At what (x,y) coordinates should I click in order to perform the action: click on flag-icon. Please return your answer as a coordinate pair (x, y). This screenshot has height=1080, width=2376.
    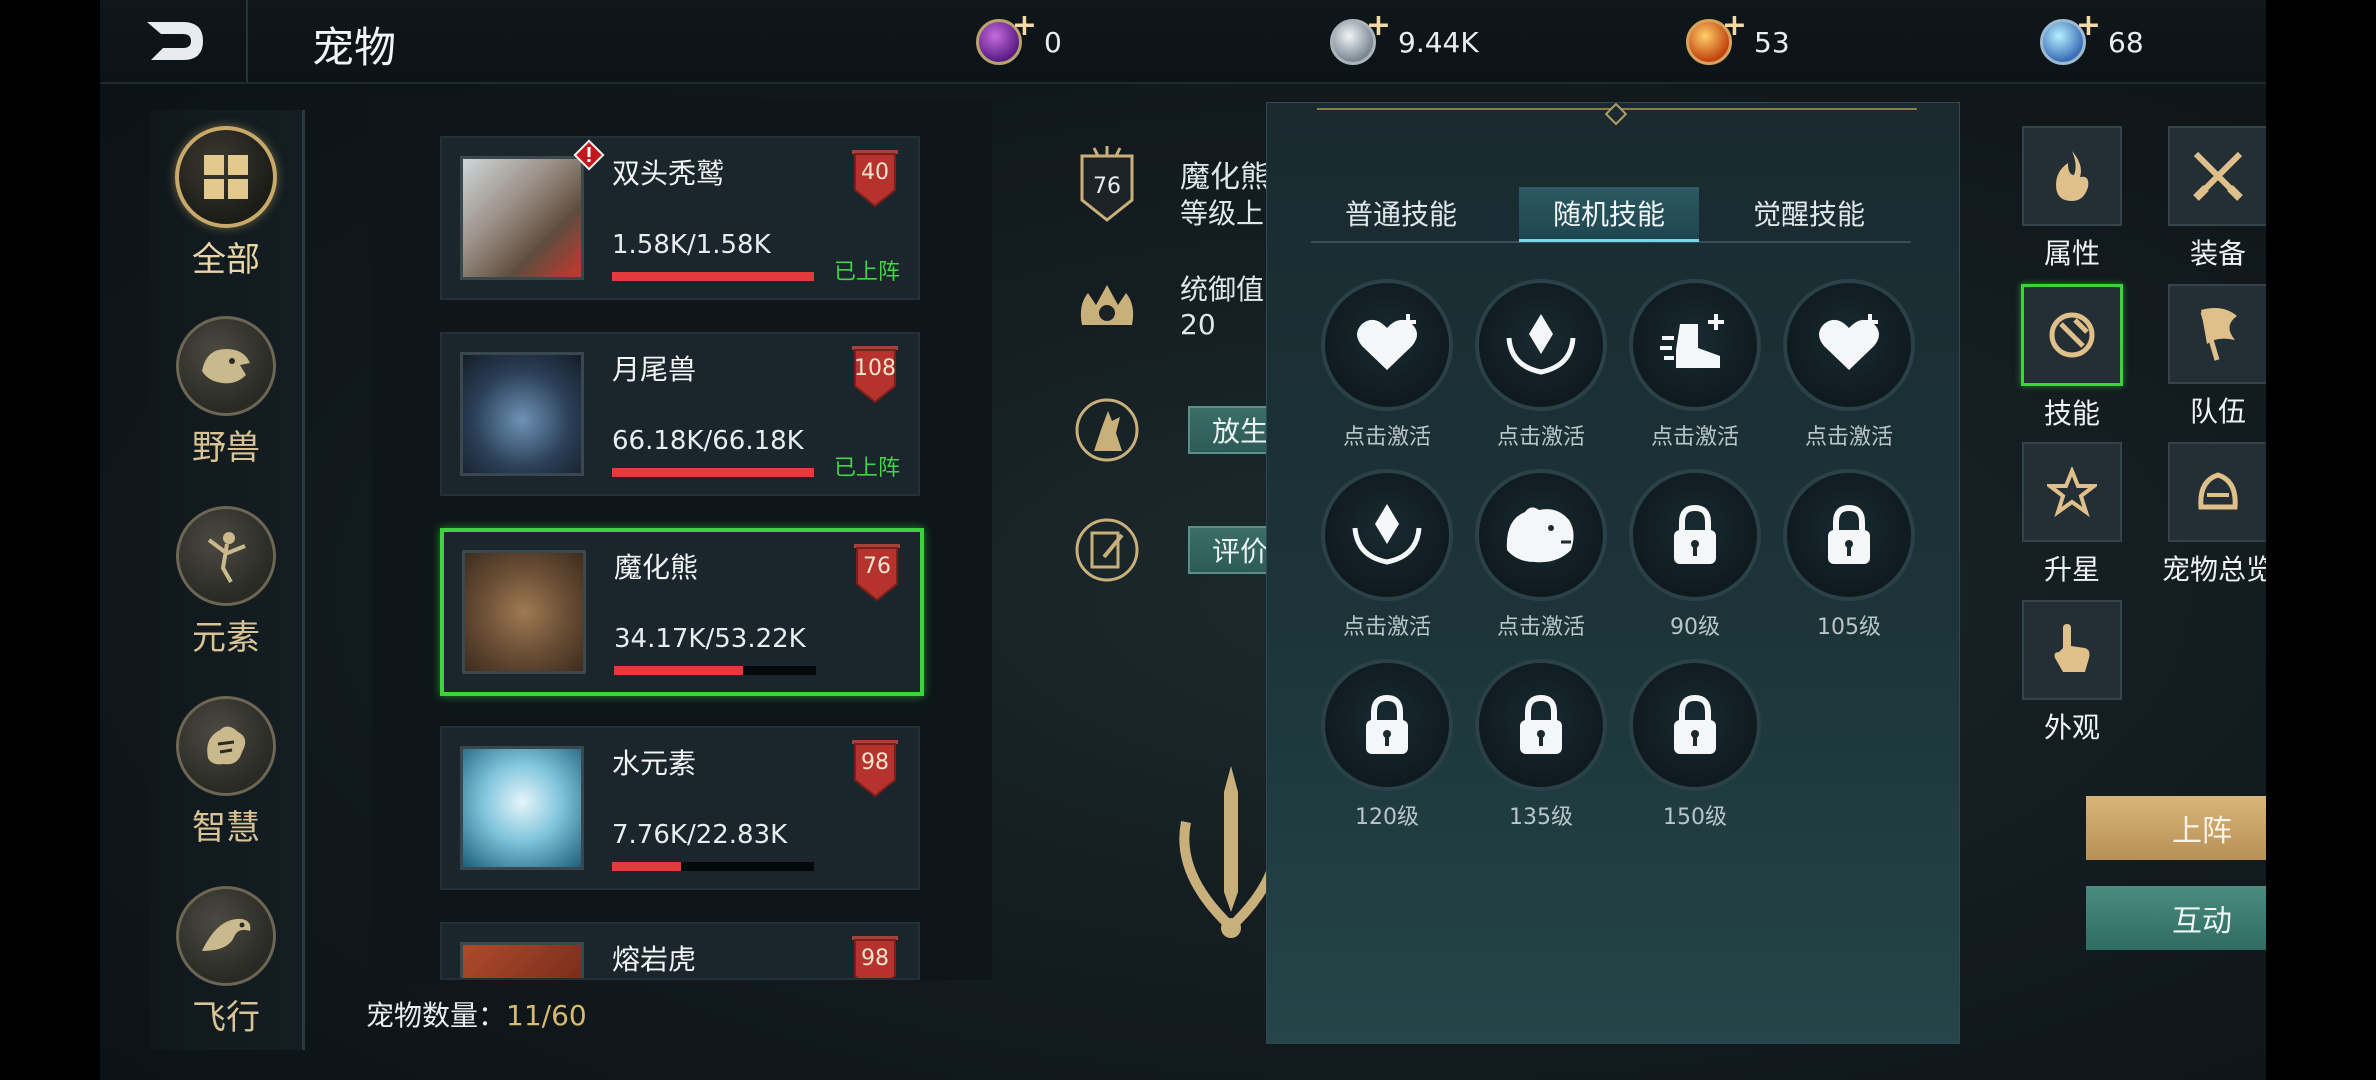
    Looking at the image, I should click on (2218, 334).